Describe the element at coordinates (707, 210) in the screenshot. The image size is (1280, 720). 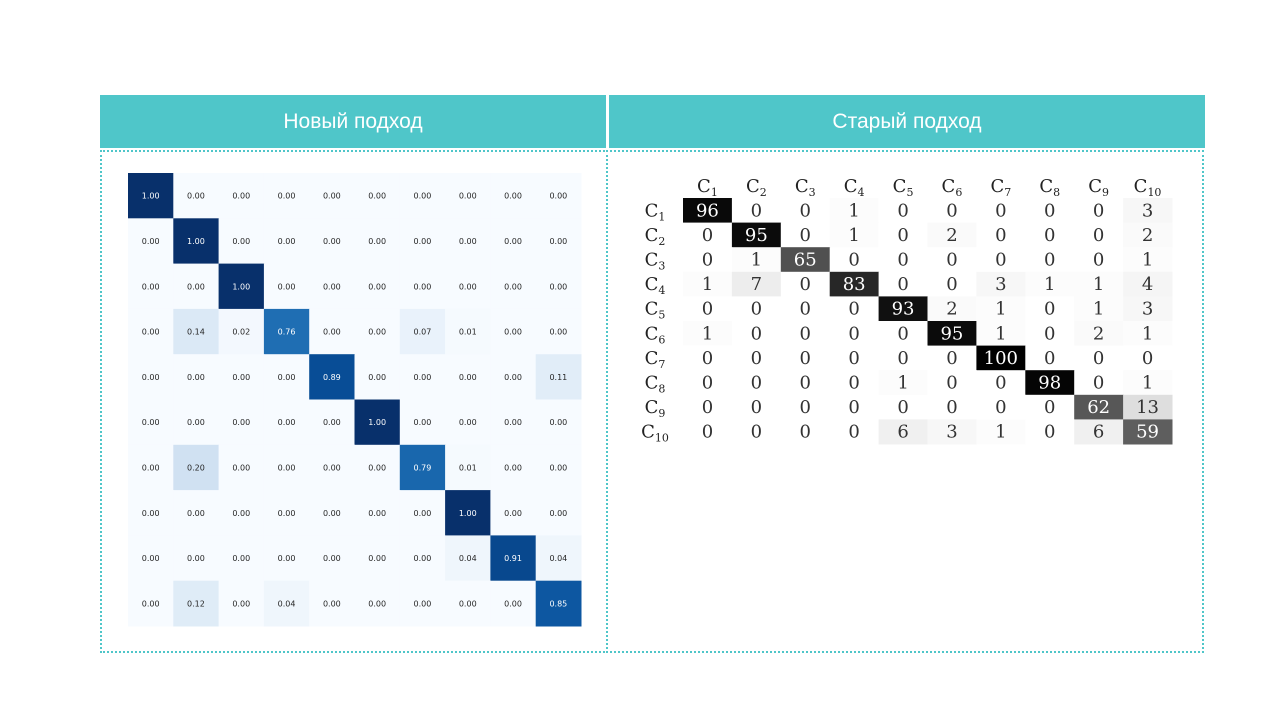
I see `cell-value-label: 96` at that location.